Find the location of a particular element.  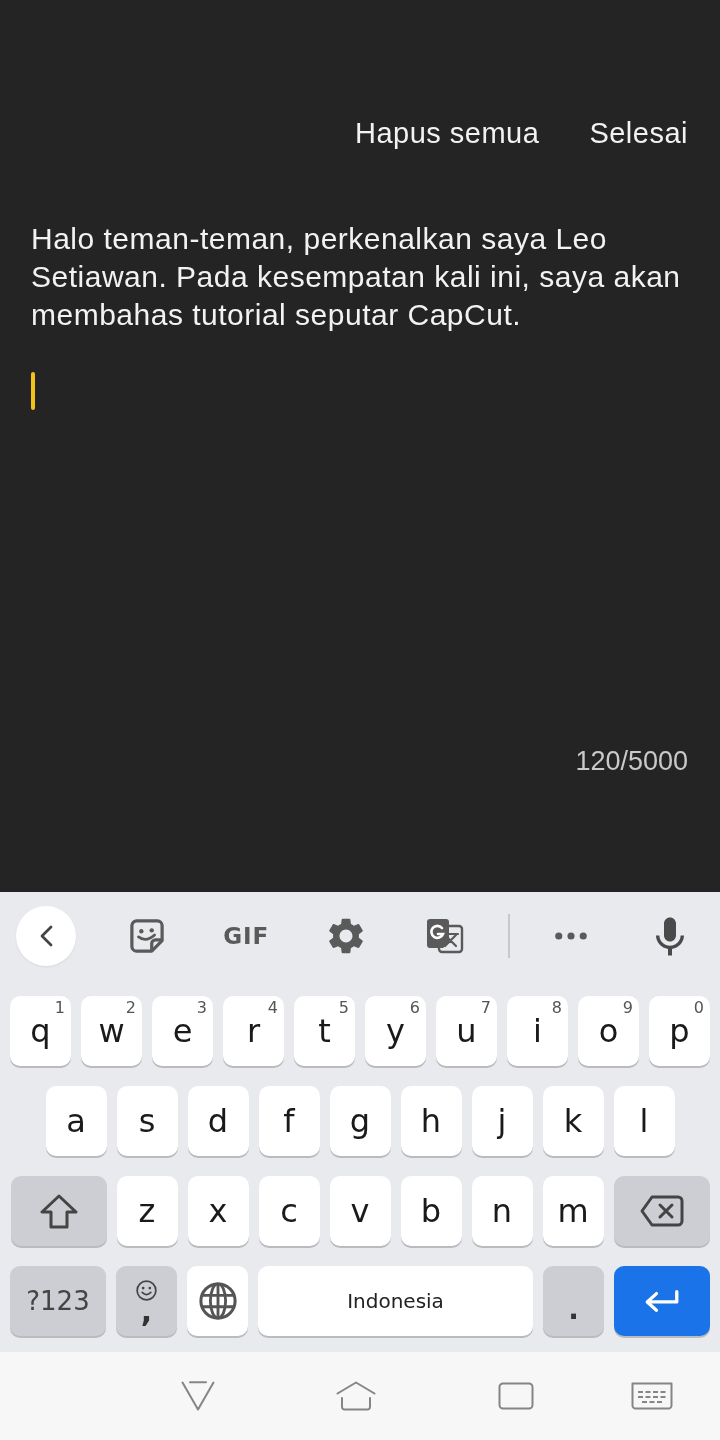

letter-key: f is located at coordinates (289, 1121).